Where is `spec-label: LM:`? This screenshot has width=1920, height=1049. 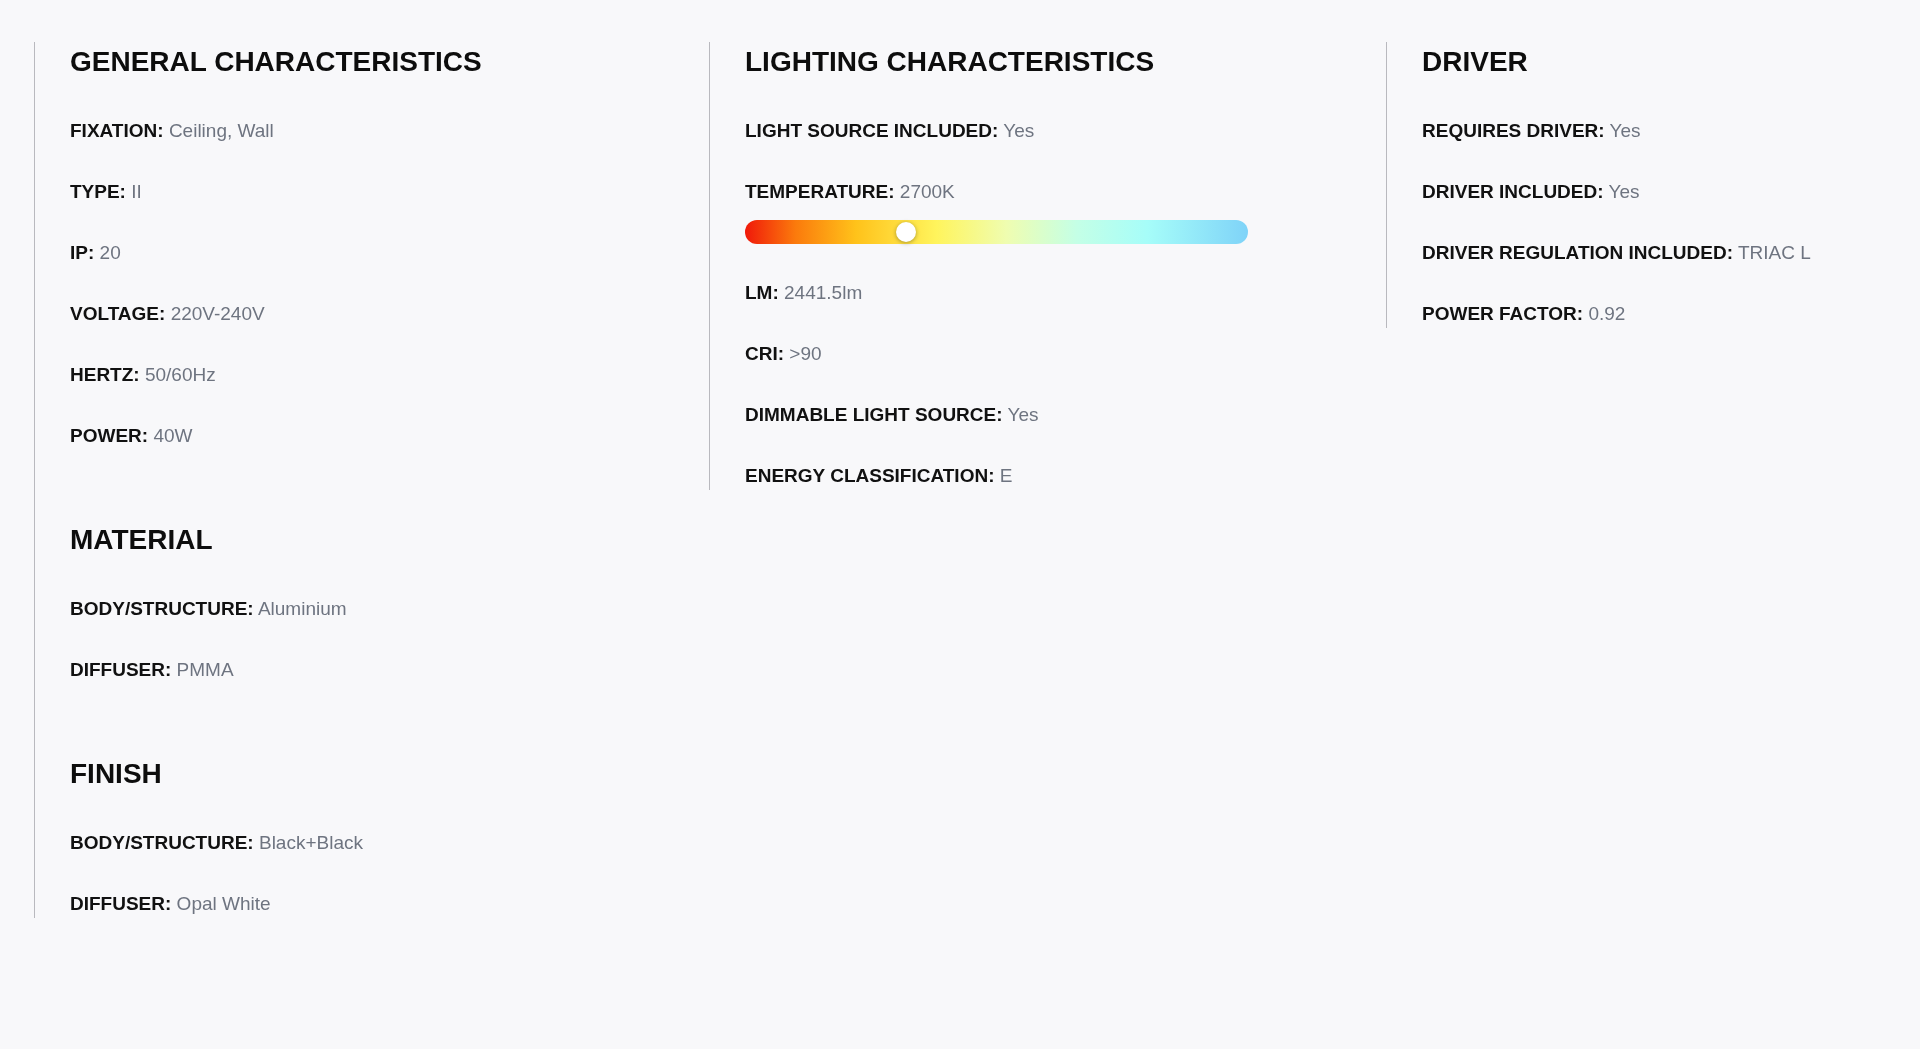
spec-label: LM: is located at coordinates (762, 292).